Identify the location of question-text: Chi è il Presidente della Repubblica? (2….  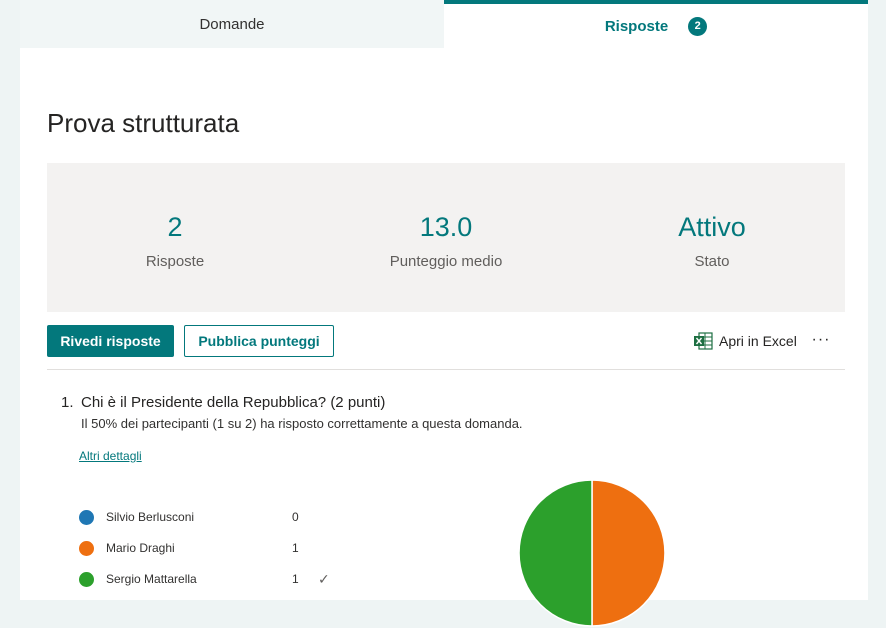
(233, 402).